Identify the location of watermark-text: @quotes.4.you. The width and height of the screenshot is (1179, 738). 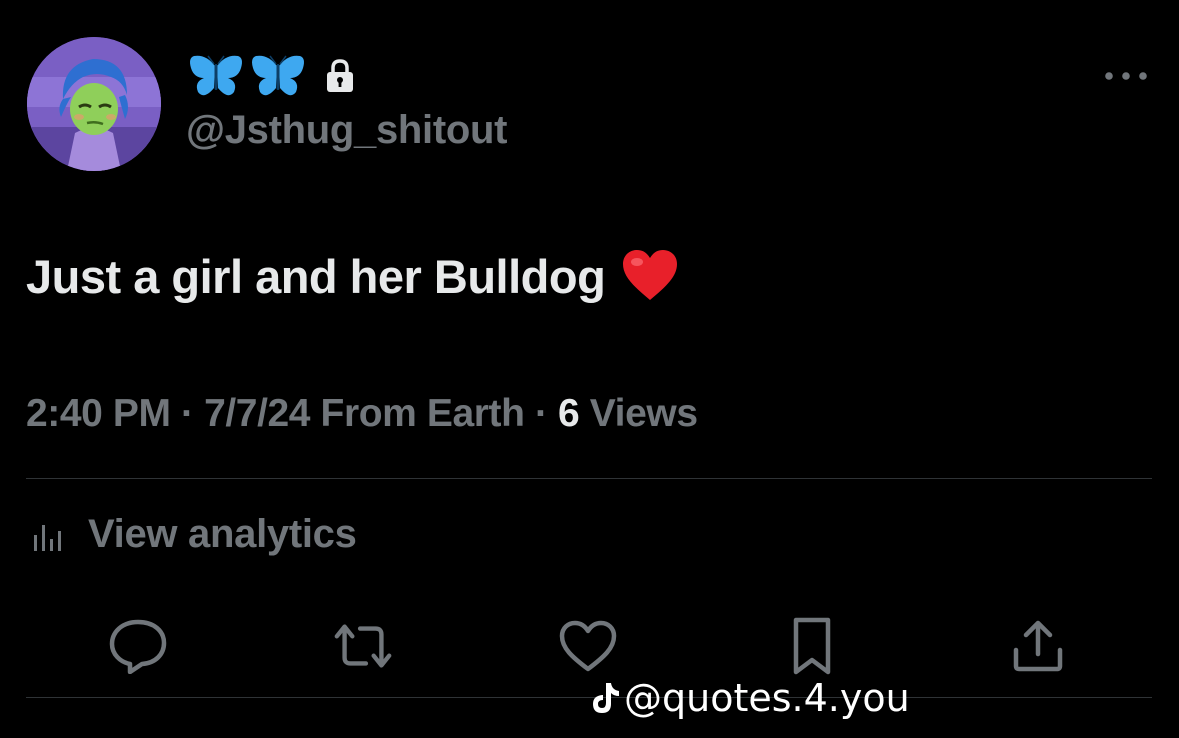
(767, 698).